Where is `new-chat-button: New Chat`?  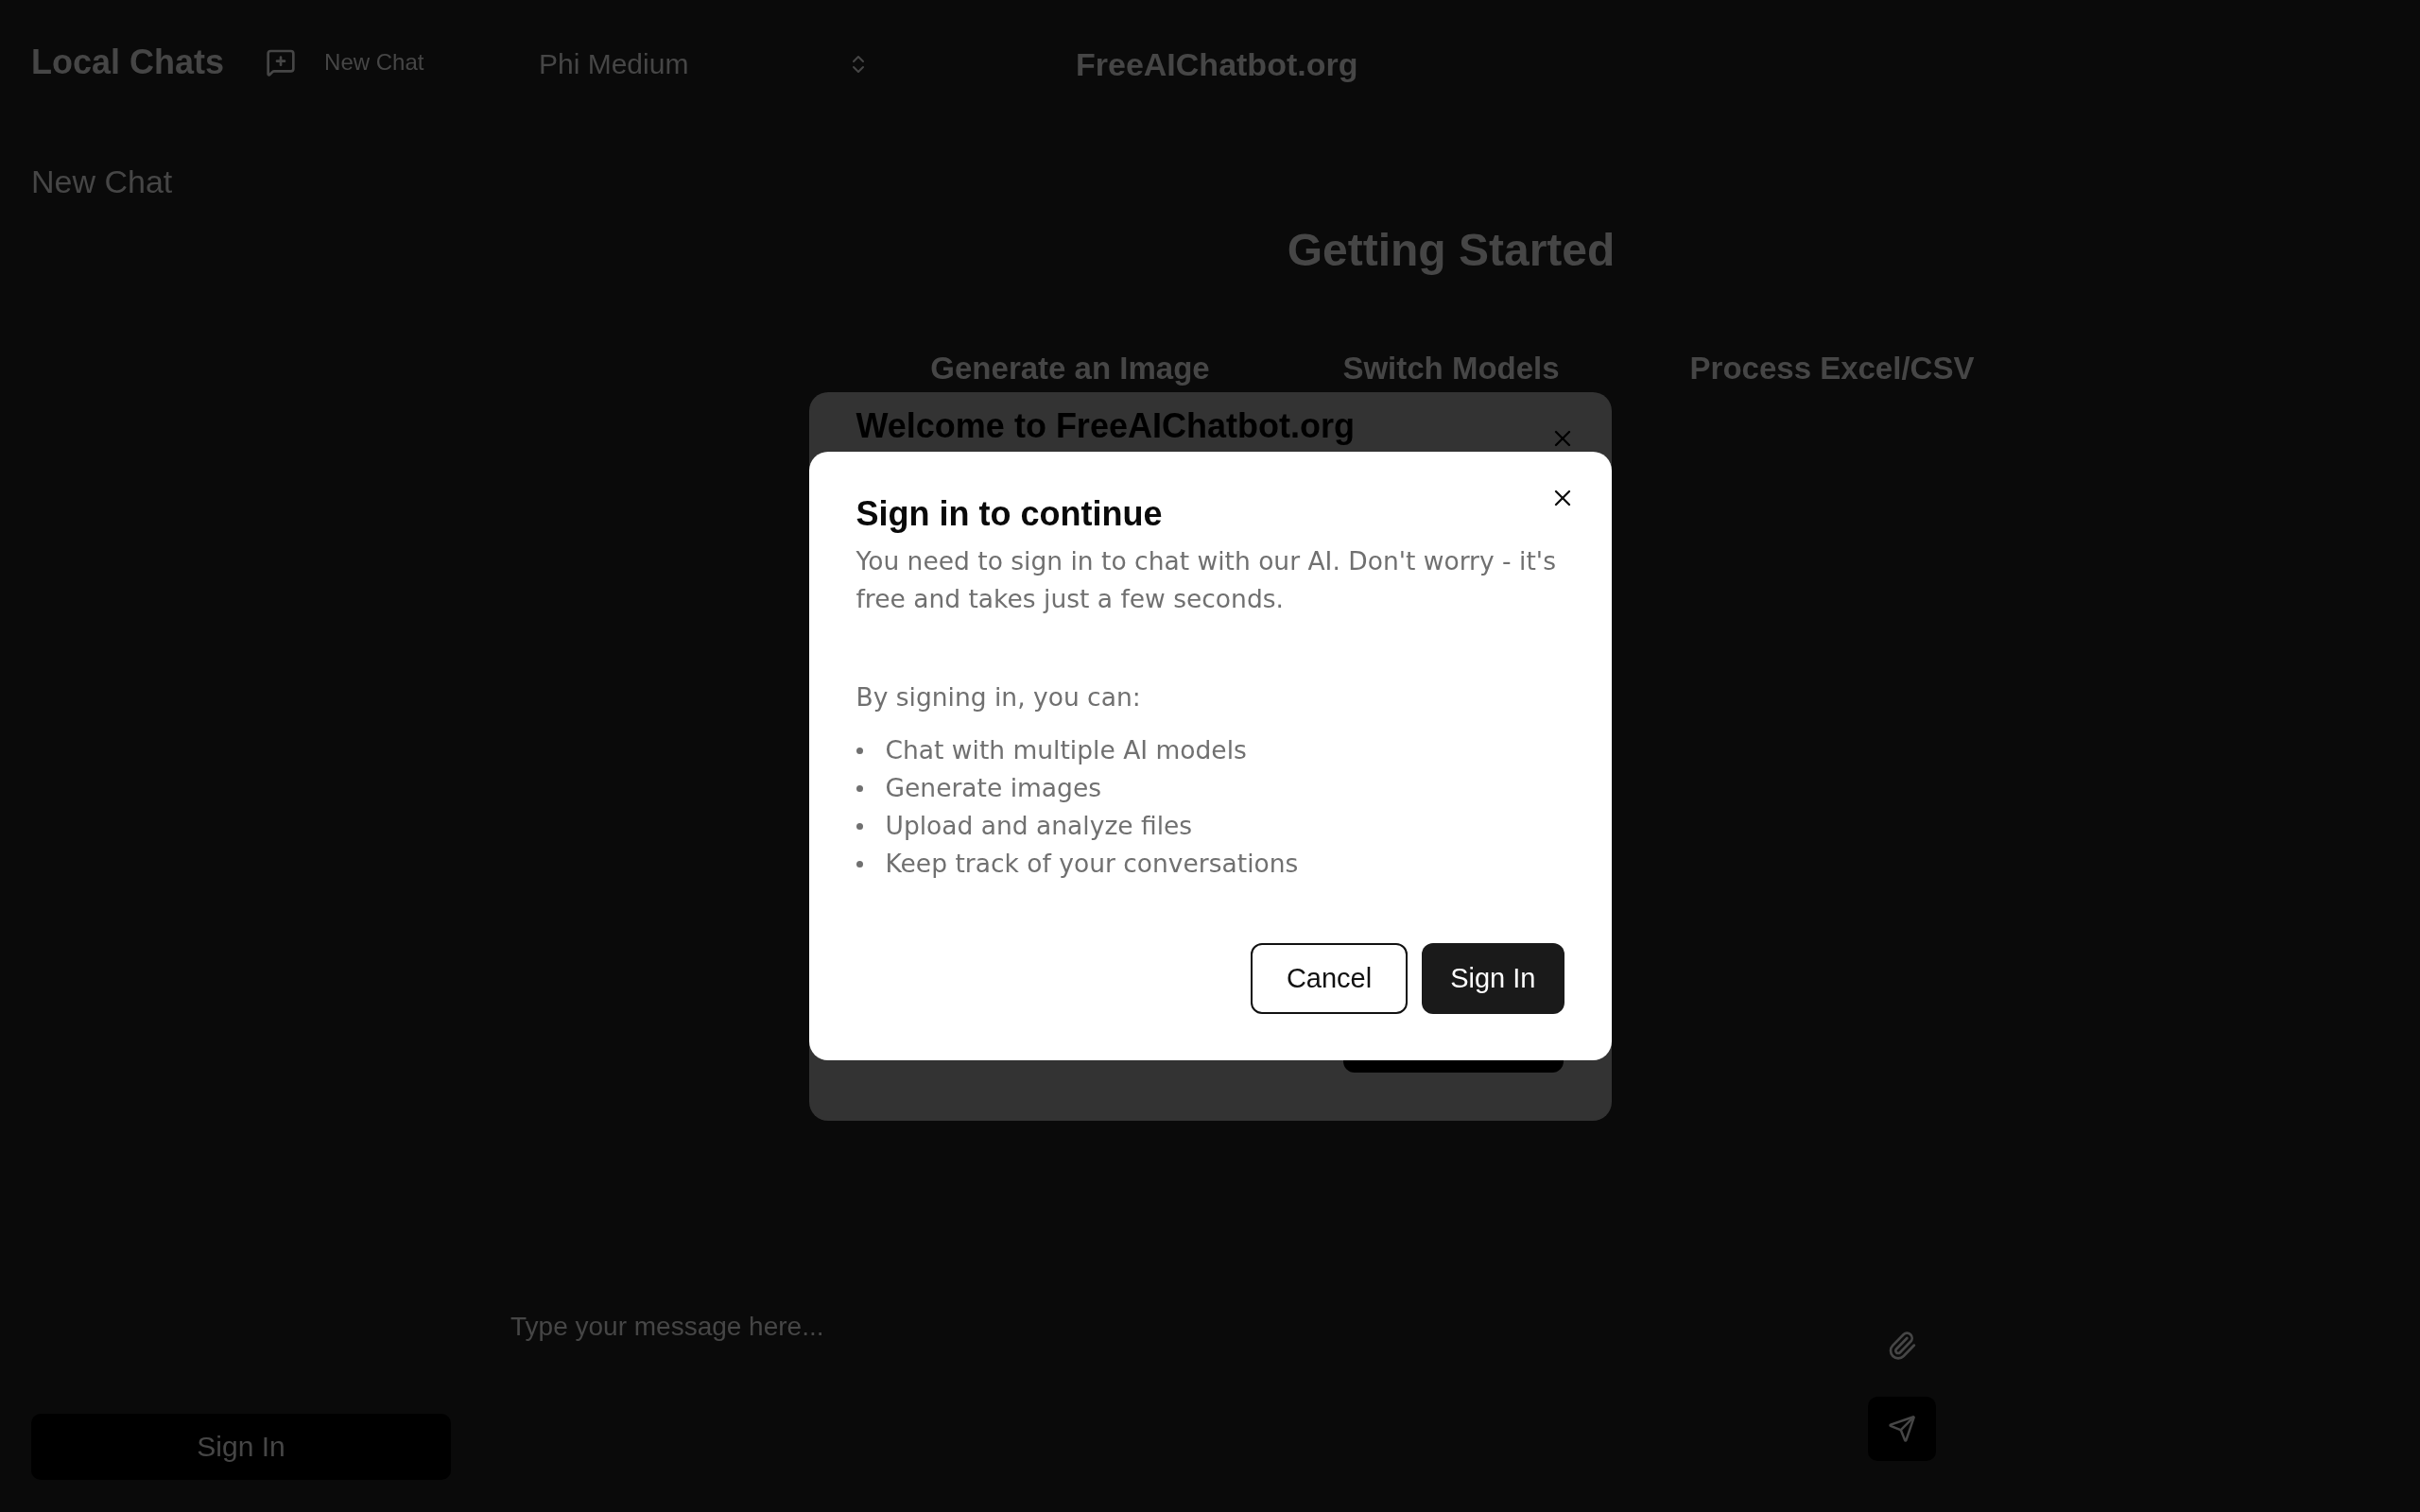
new-chat-button: New Chat is located at coordinates (345, 62).